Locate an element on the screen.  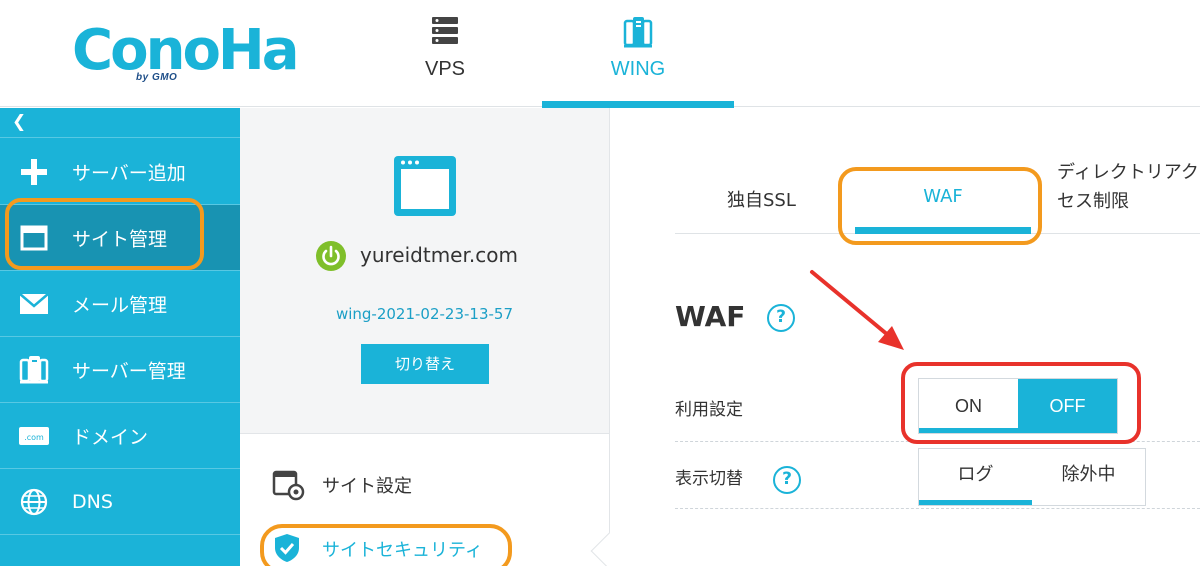
power-on-icon is located at coordinates (331, 256).